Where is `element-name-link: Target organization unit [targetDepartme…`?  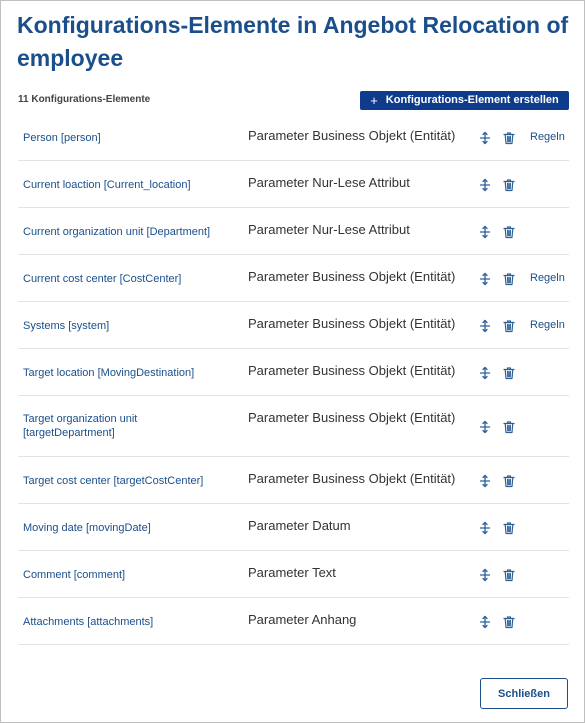
element-name-link: Target organization unit [targetDepartme… is located at coordinates (125, 426).